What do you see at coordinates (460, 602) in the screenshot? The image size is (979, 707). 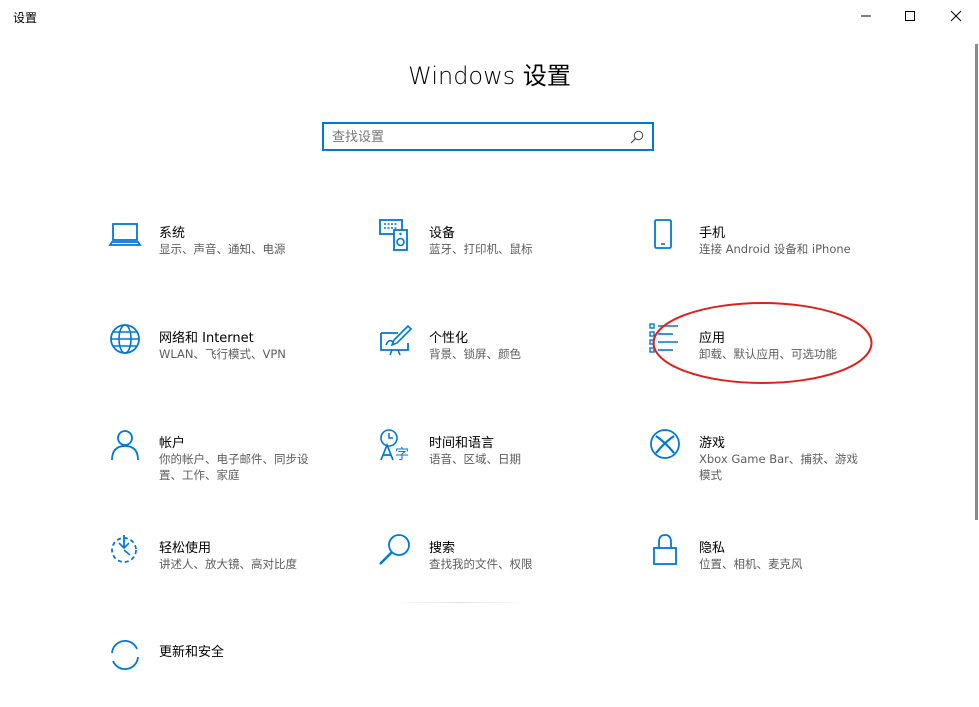 I see `divider` at bounding box center [460, 602].